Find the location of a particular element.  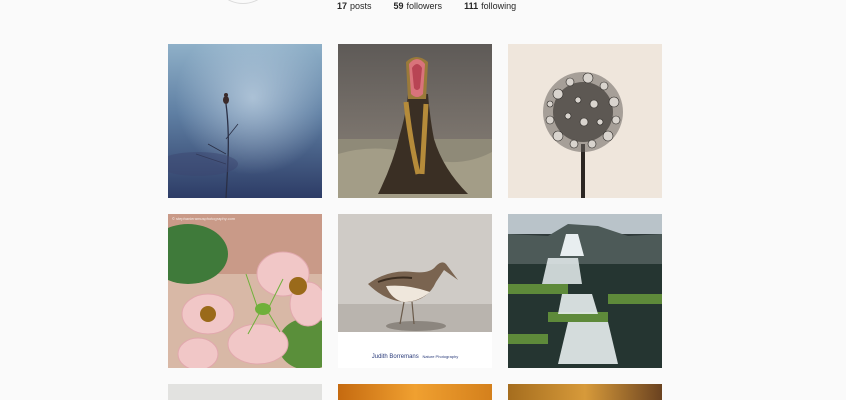

lizard-photo is located at coordinates (415, 121).